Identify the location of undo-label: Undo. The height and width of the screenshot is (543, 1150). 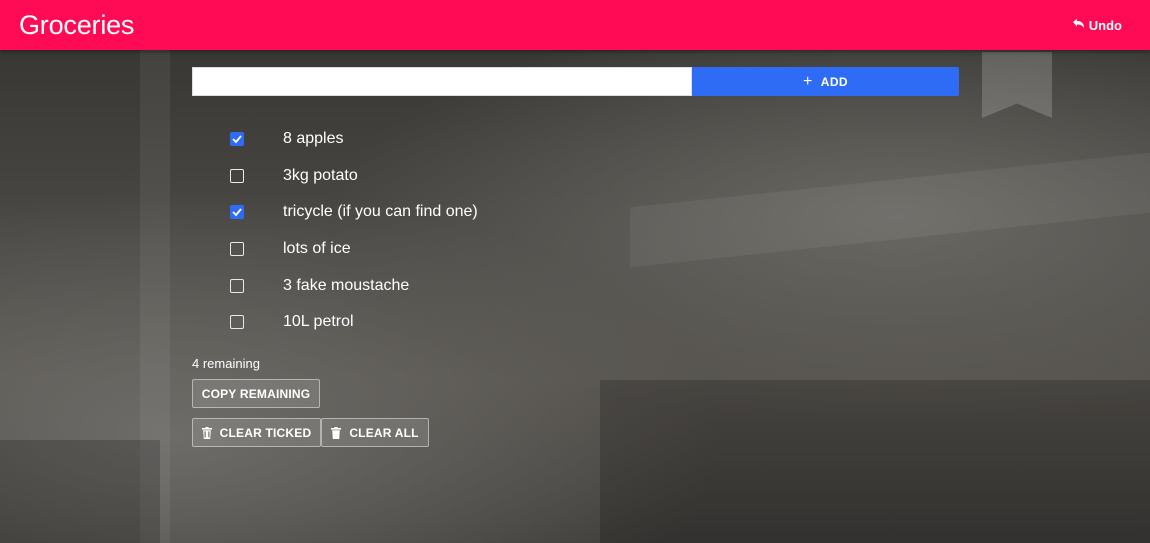
(1105, 25).